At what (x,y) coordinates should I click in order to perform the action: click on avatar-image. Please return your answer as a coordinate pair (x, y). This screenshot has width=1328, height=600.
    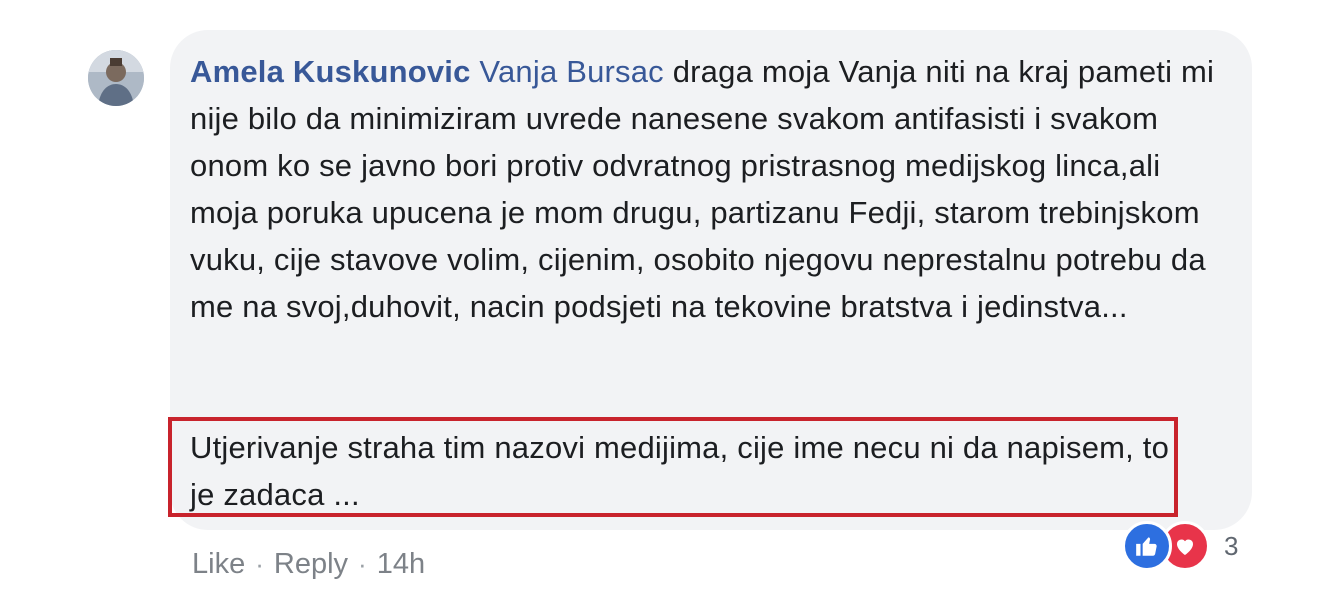
    Looking at the image, I should click on (116, 78).